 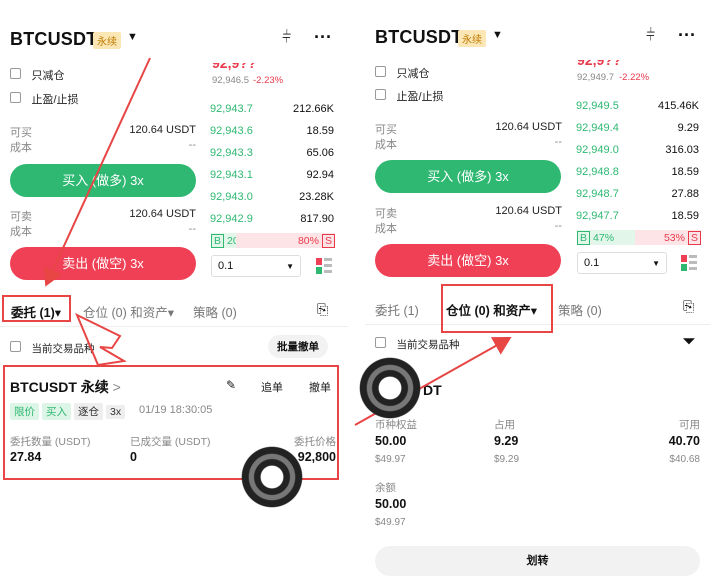 What do you see at coordinates (101, 339) in the screenshot?
I see `arrow-to-order-card` at bounding box center [101, 339].